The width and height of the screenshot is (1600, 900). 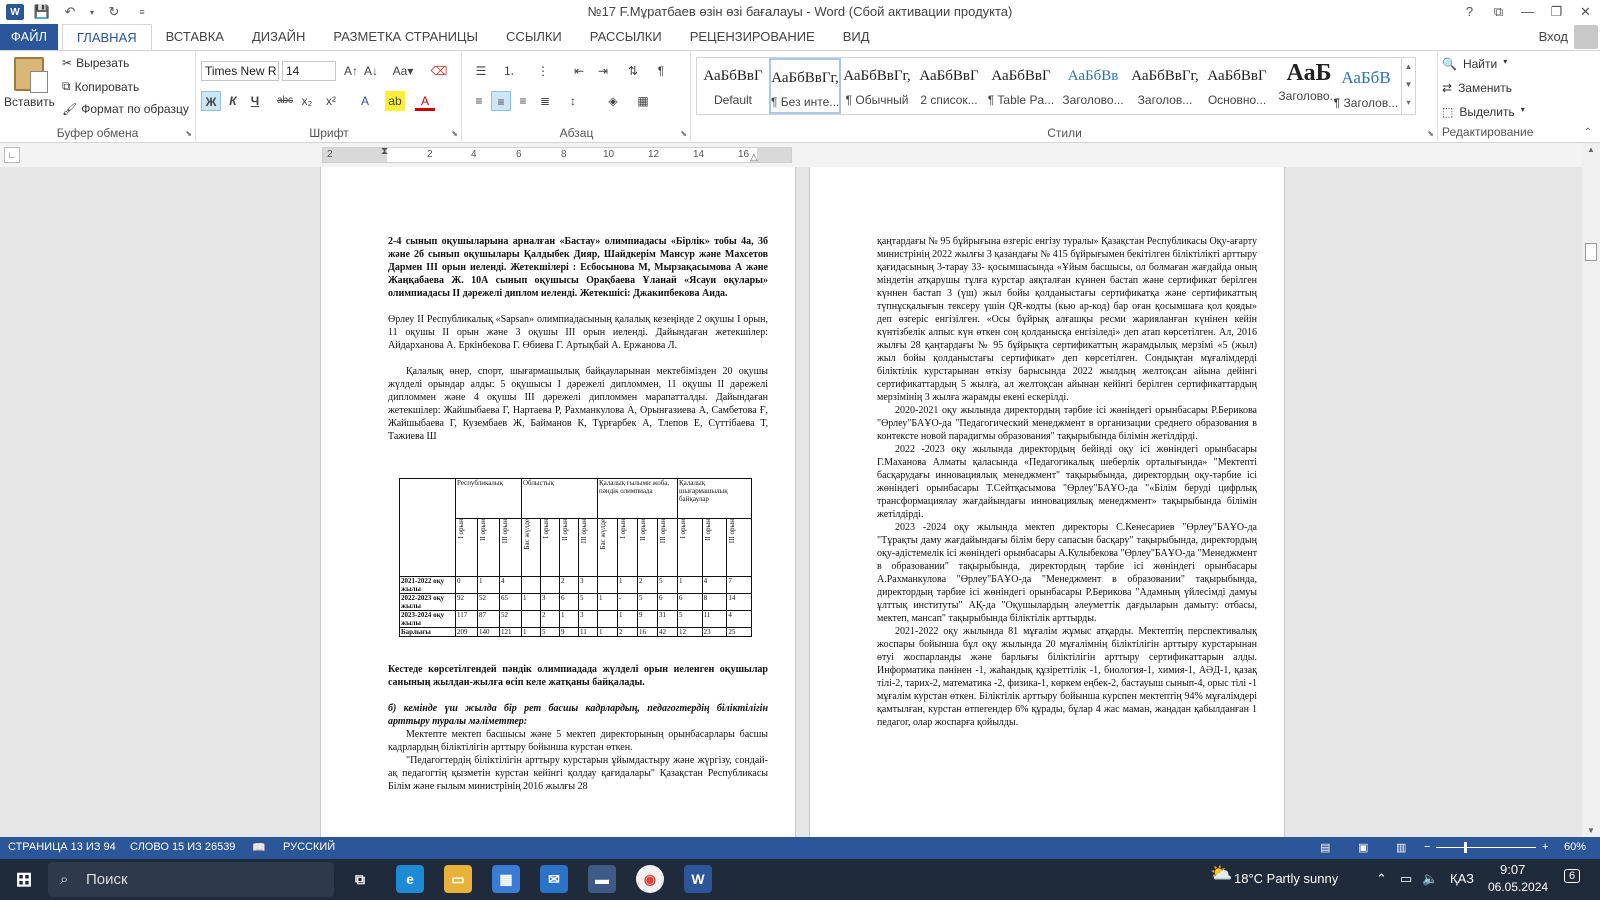 I want to click on language: РУССКИЙ, so click(x=309, y=847).